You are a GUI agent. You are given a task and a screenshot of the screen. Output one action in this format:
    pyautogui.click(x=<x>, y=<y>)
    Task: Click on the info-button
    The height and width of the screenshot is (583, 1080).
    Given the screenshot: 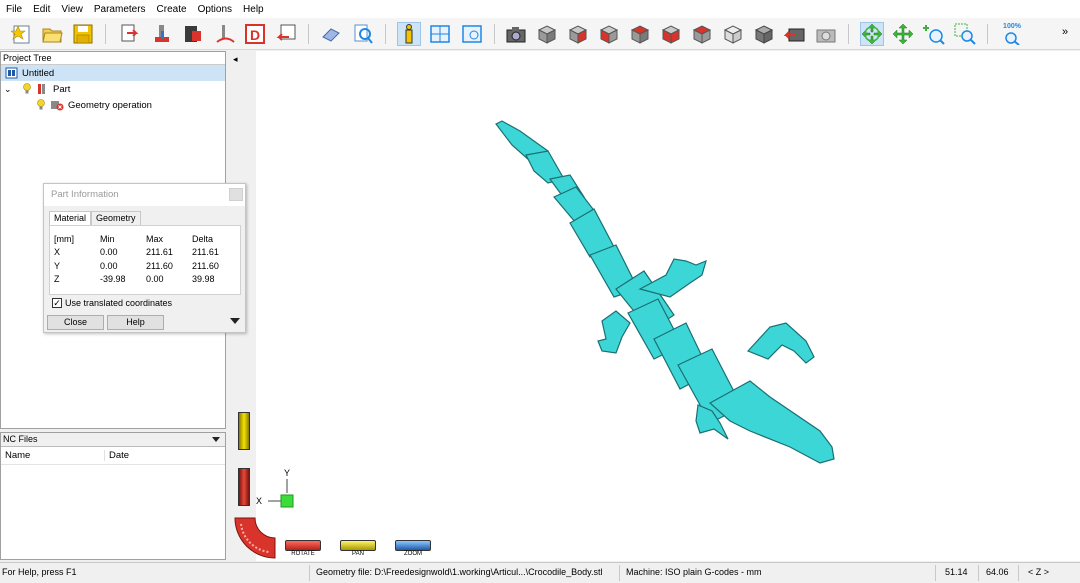 What is the action you would take?
    pyautogui.click(x=409, y=34)
    